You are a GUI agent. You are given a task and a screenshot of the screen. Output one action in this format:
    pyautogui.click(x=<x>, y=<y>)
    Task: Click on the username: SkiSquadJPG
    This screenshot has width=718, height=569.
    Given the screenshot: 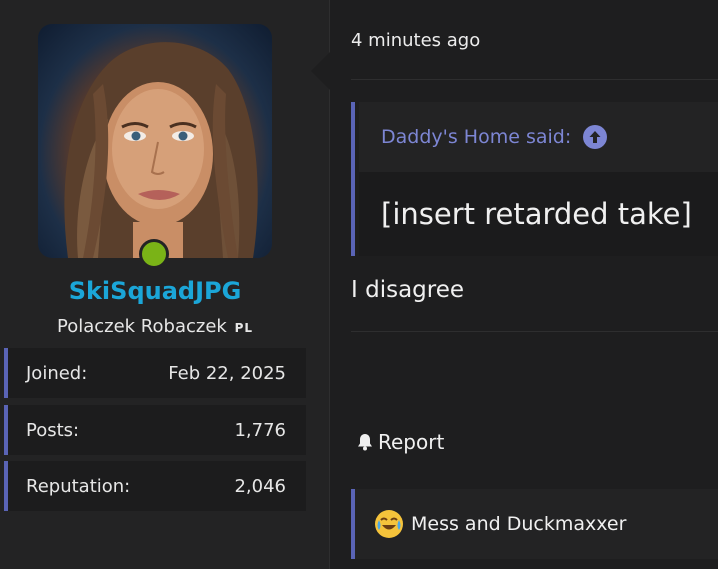 What is the action you would take?
    pyautogui.click(x=155, y=291)
    